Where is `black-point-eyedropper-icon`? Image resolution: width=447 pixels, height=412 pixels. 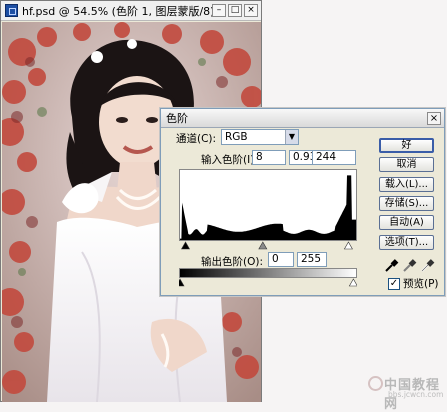
black-point-eyedropper-icon is located at coordinates (391, 266).